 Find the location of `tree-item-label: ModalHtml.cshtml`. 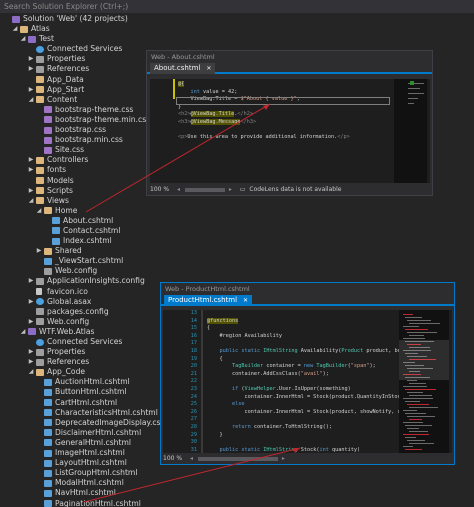

tree-item-label: ModalHtml.cshtml is located at coordinates (89, 483).